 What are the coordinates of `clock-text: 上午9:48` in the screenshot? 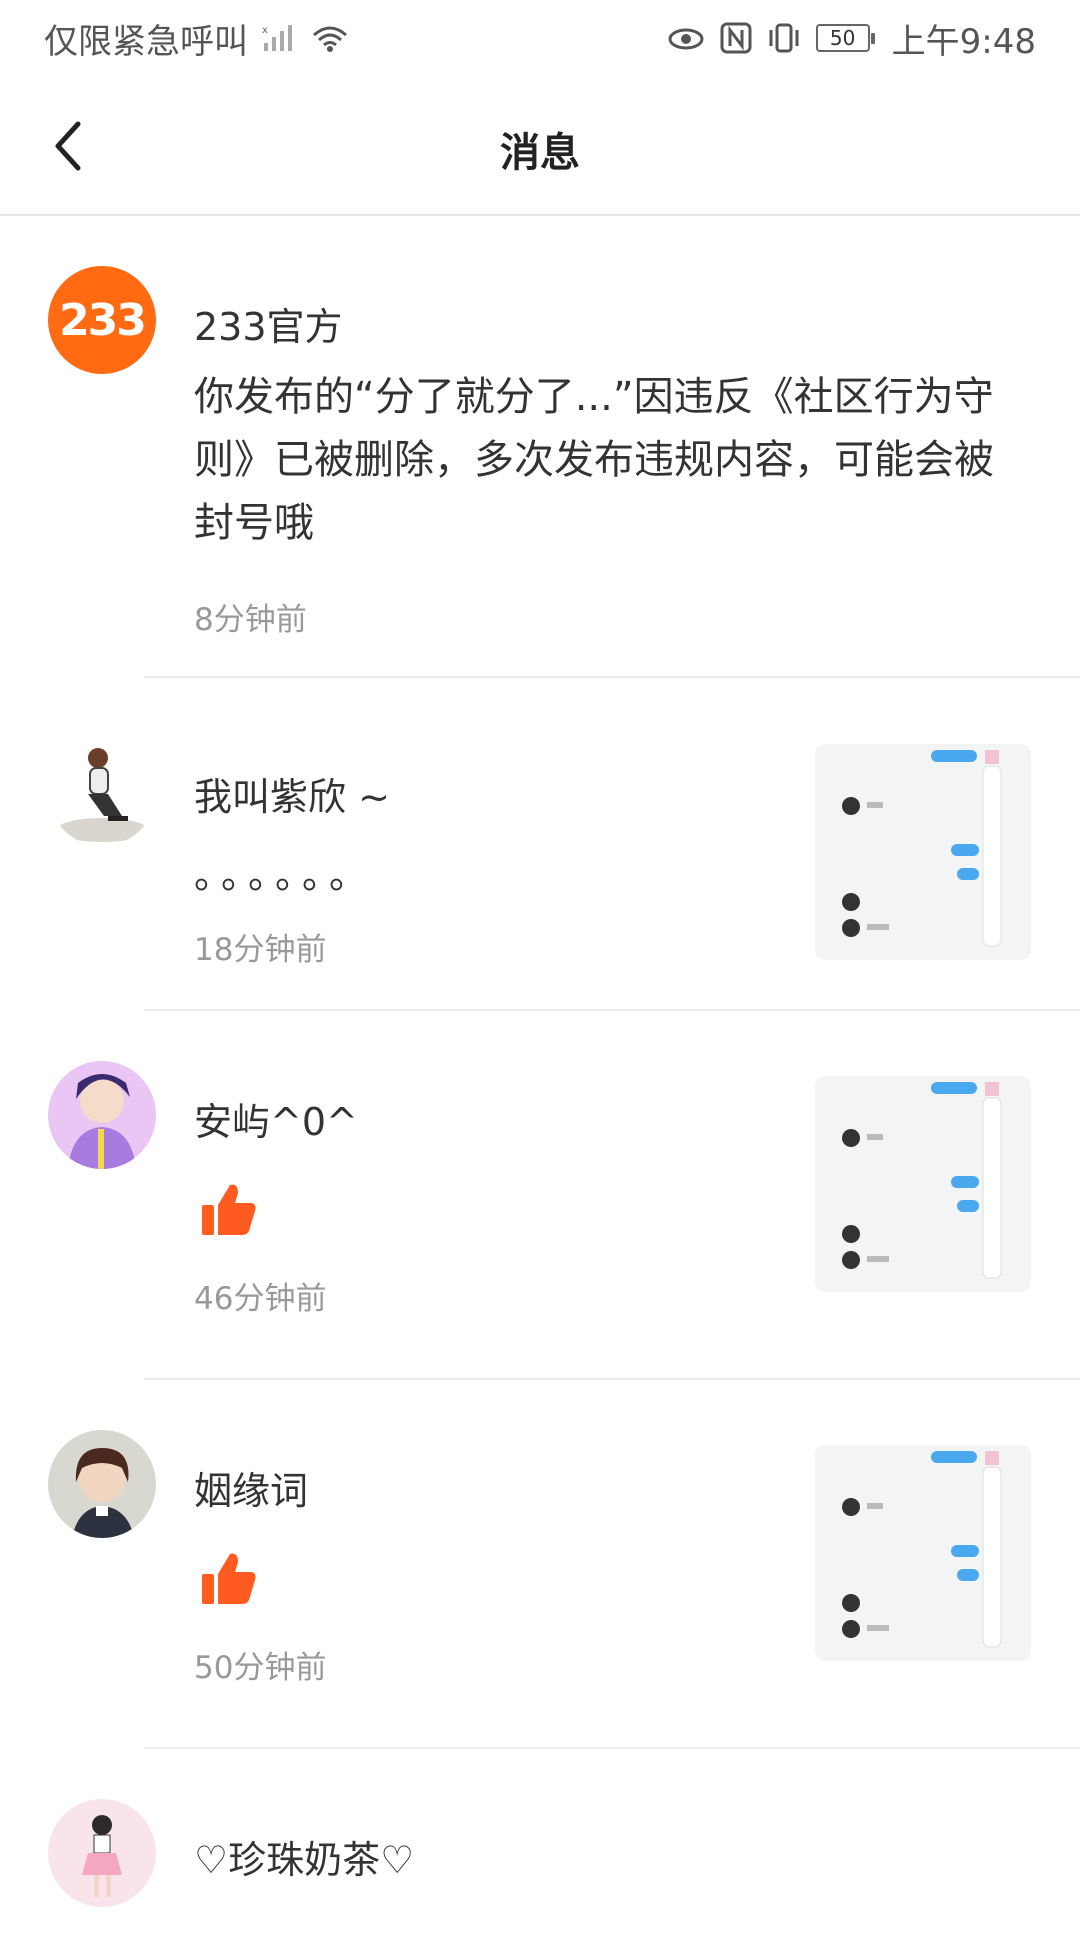 It's located at (963, 41).